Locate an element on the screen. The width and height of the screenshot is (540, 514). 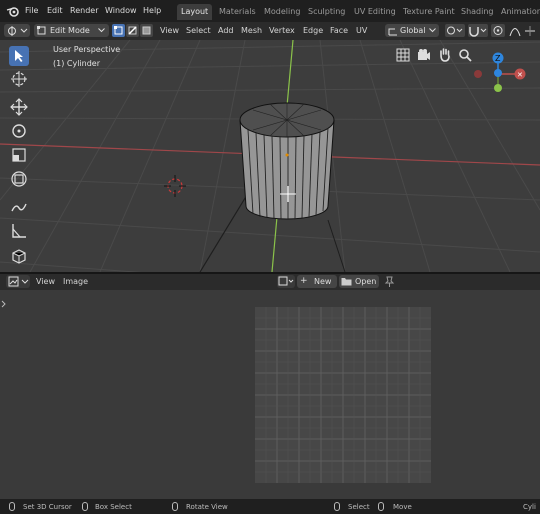
active-object-label: (1) Cylinder is located at coordinates (76, 63).